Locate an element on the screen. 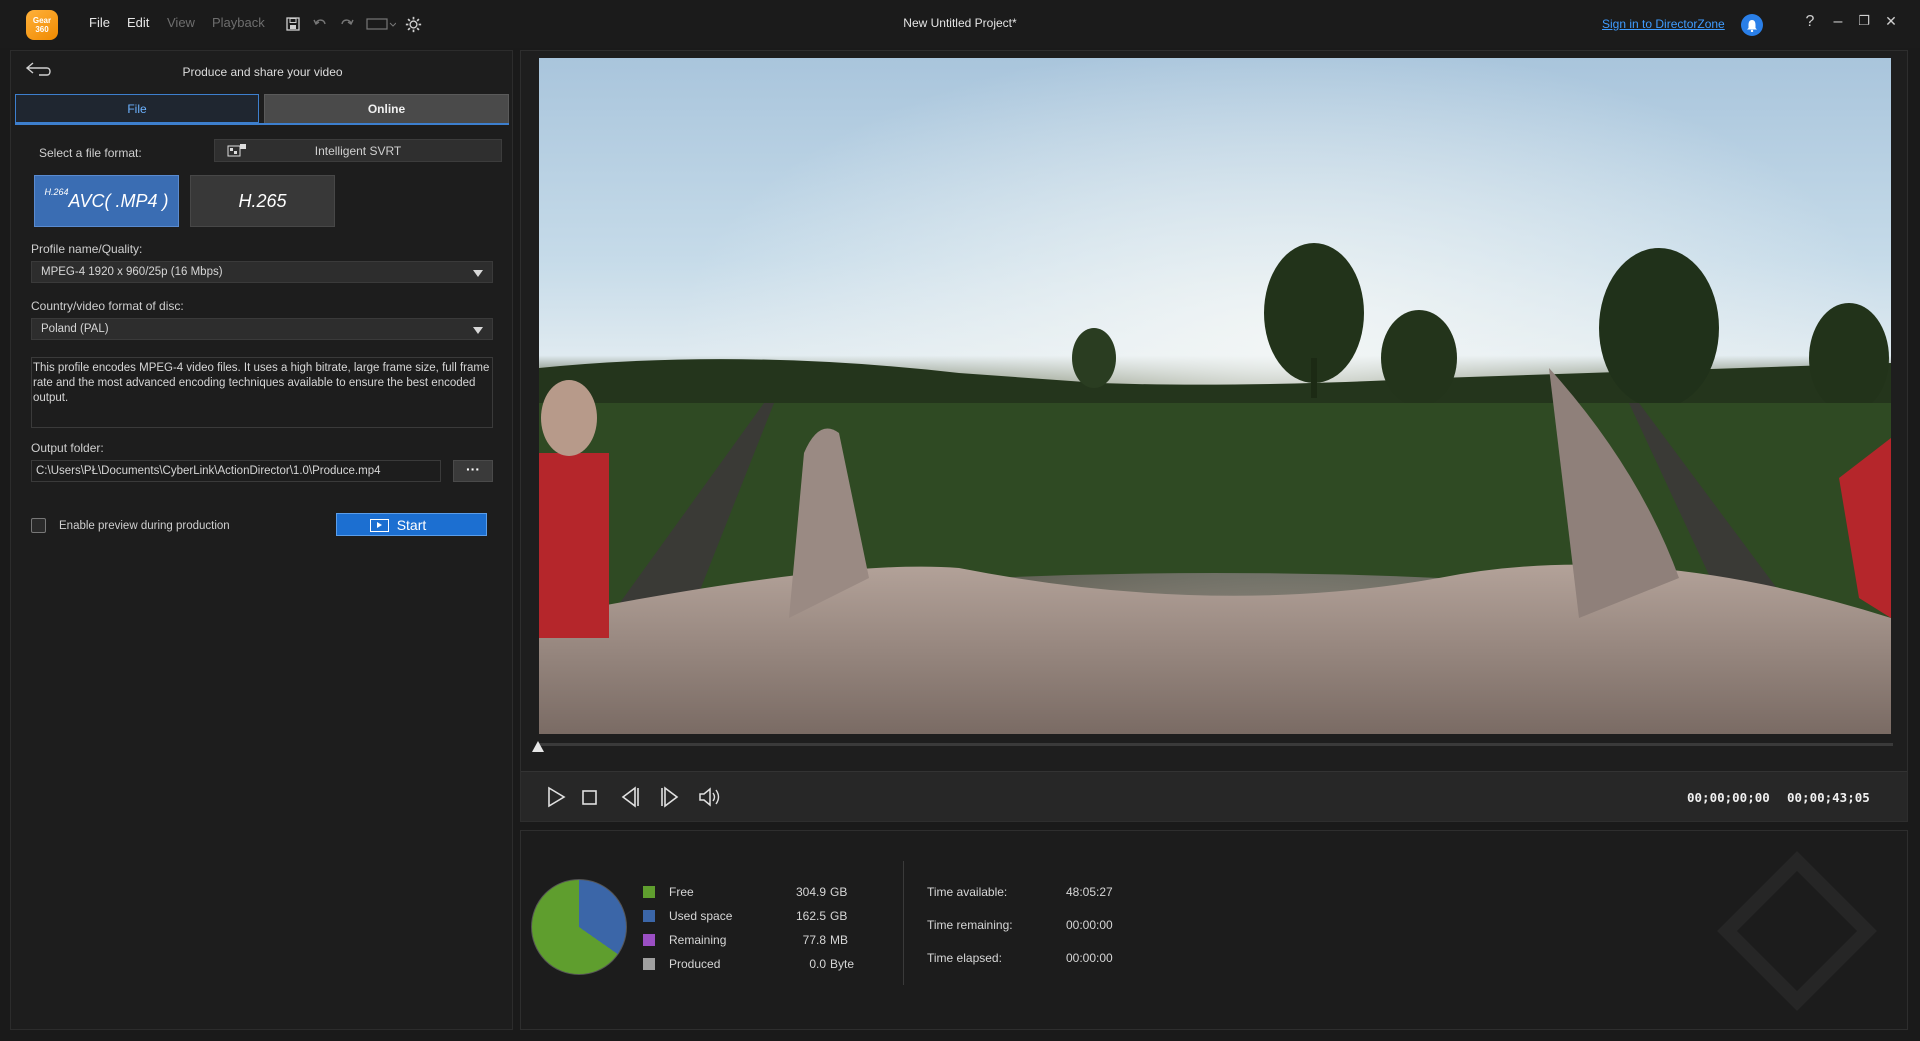 The height and width of the screenshot is (1041, 1920). menu-view: View is located at coordinates (181, 22).